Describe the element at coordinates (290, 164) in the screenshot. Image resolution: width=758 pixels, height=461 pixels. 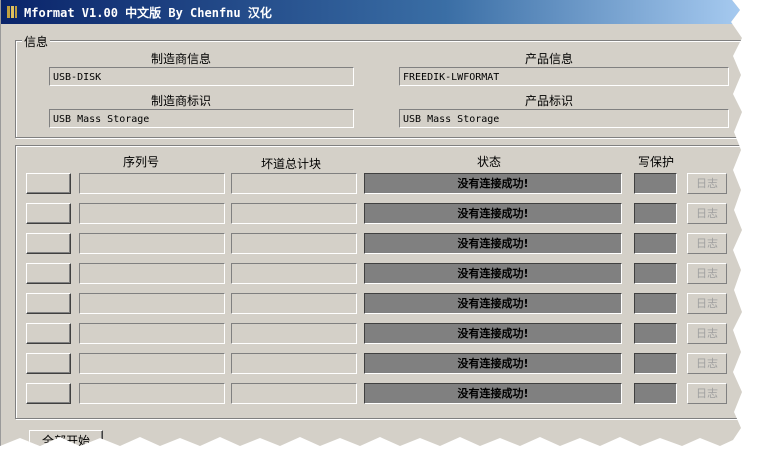
I see `header-bad-blocks: 坏道总计块` at that location.